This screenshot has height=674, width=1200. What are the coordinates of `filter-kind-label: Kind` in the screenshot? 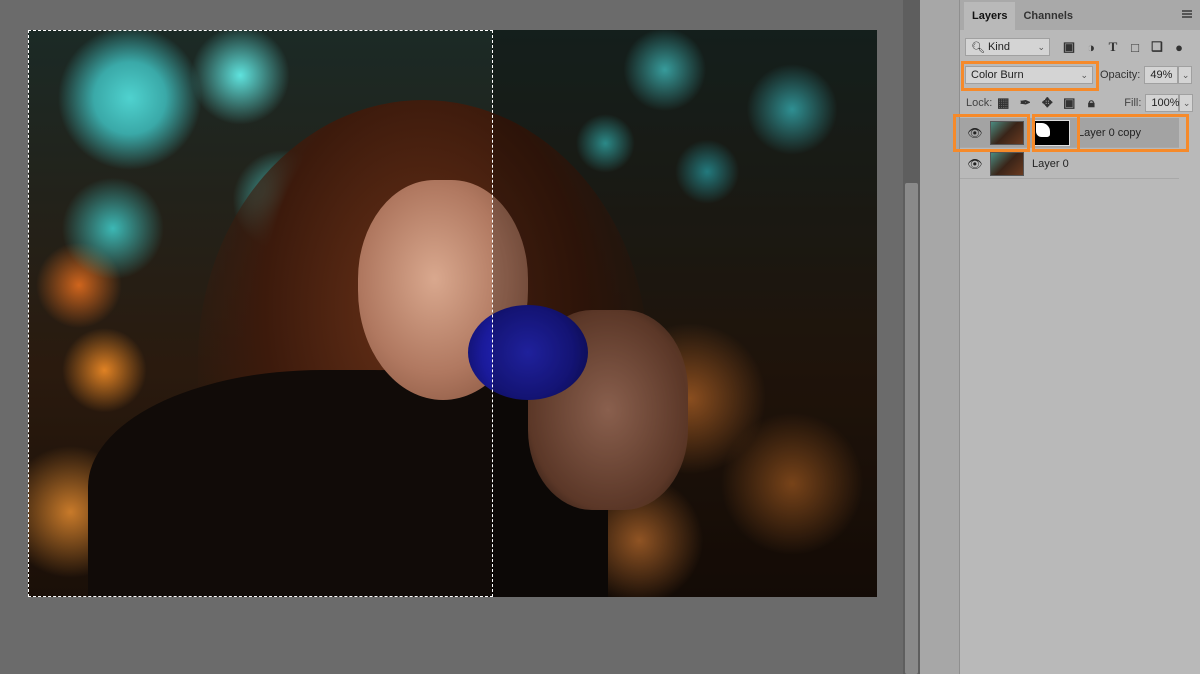 It's located at (998, 47).